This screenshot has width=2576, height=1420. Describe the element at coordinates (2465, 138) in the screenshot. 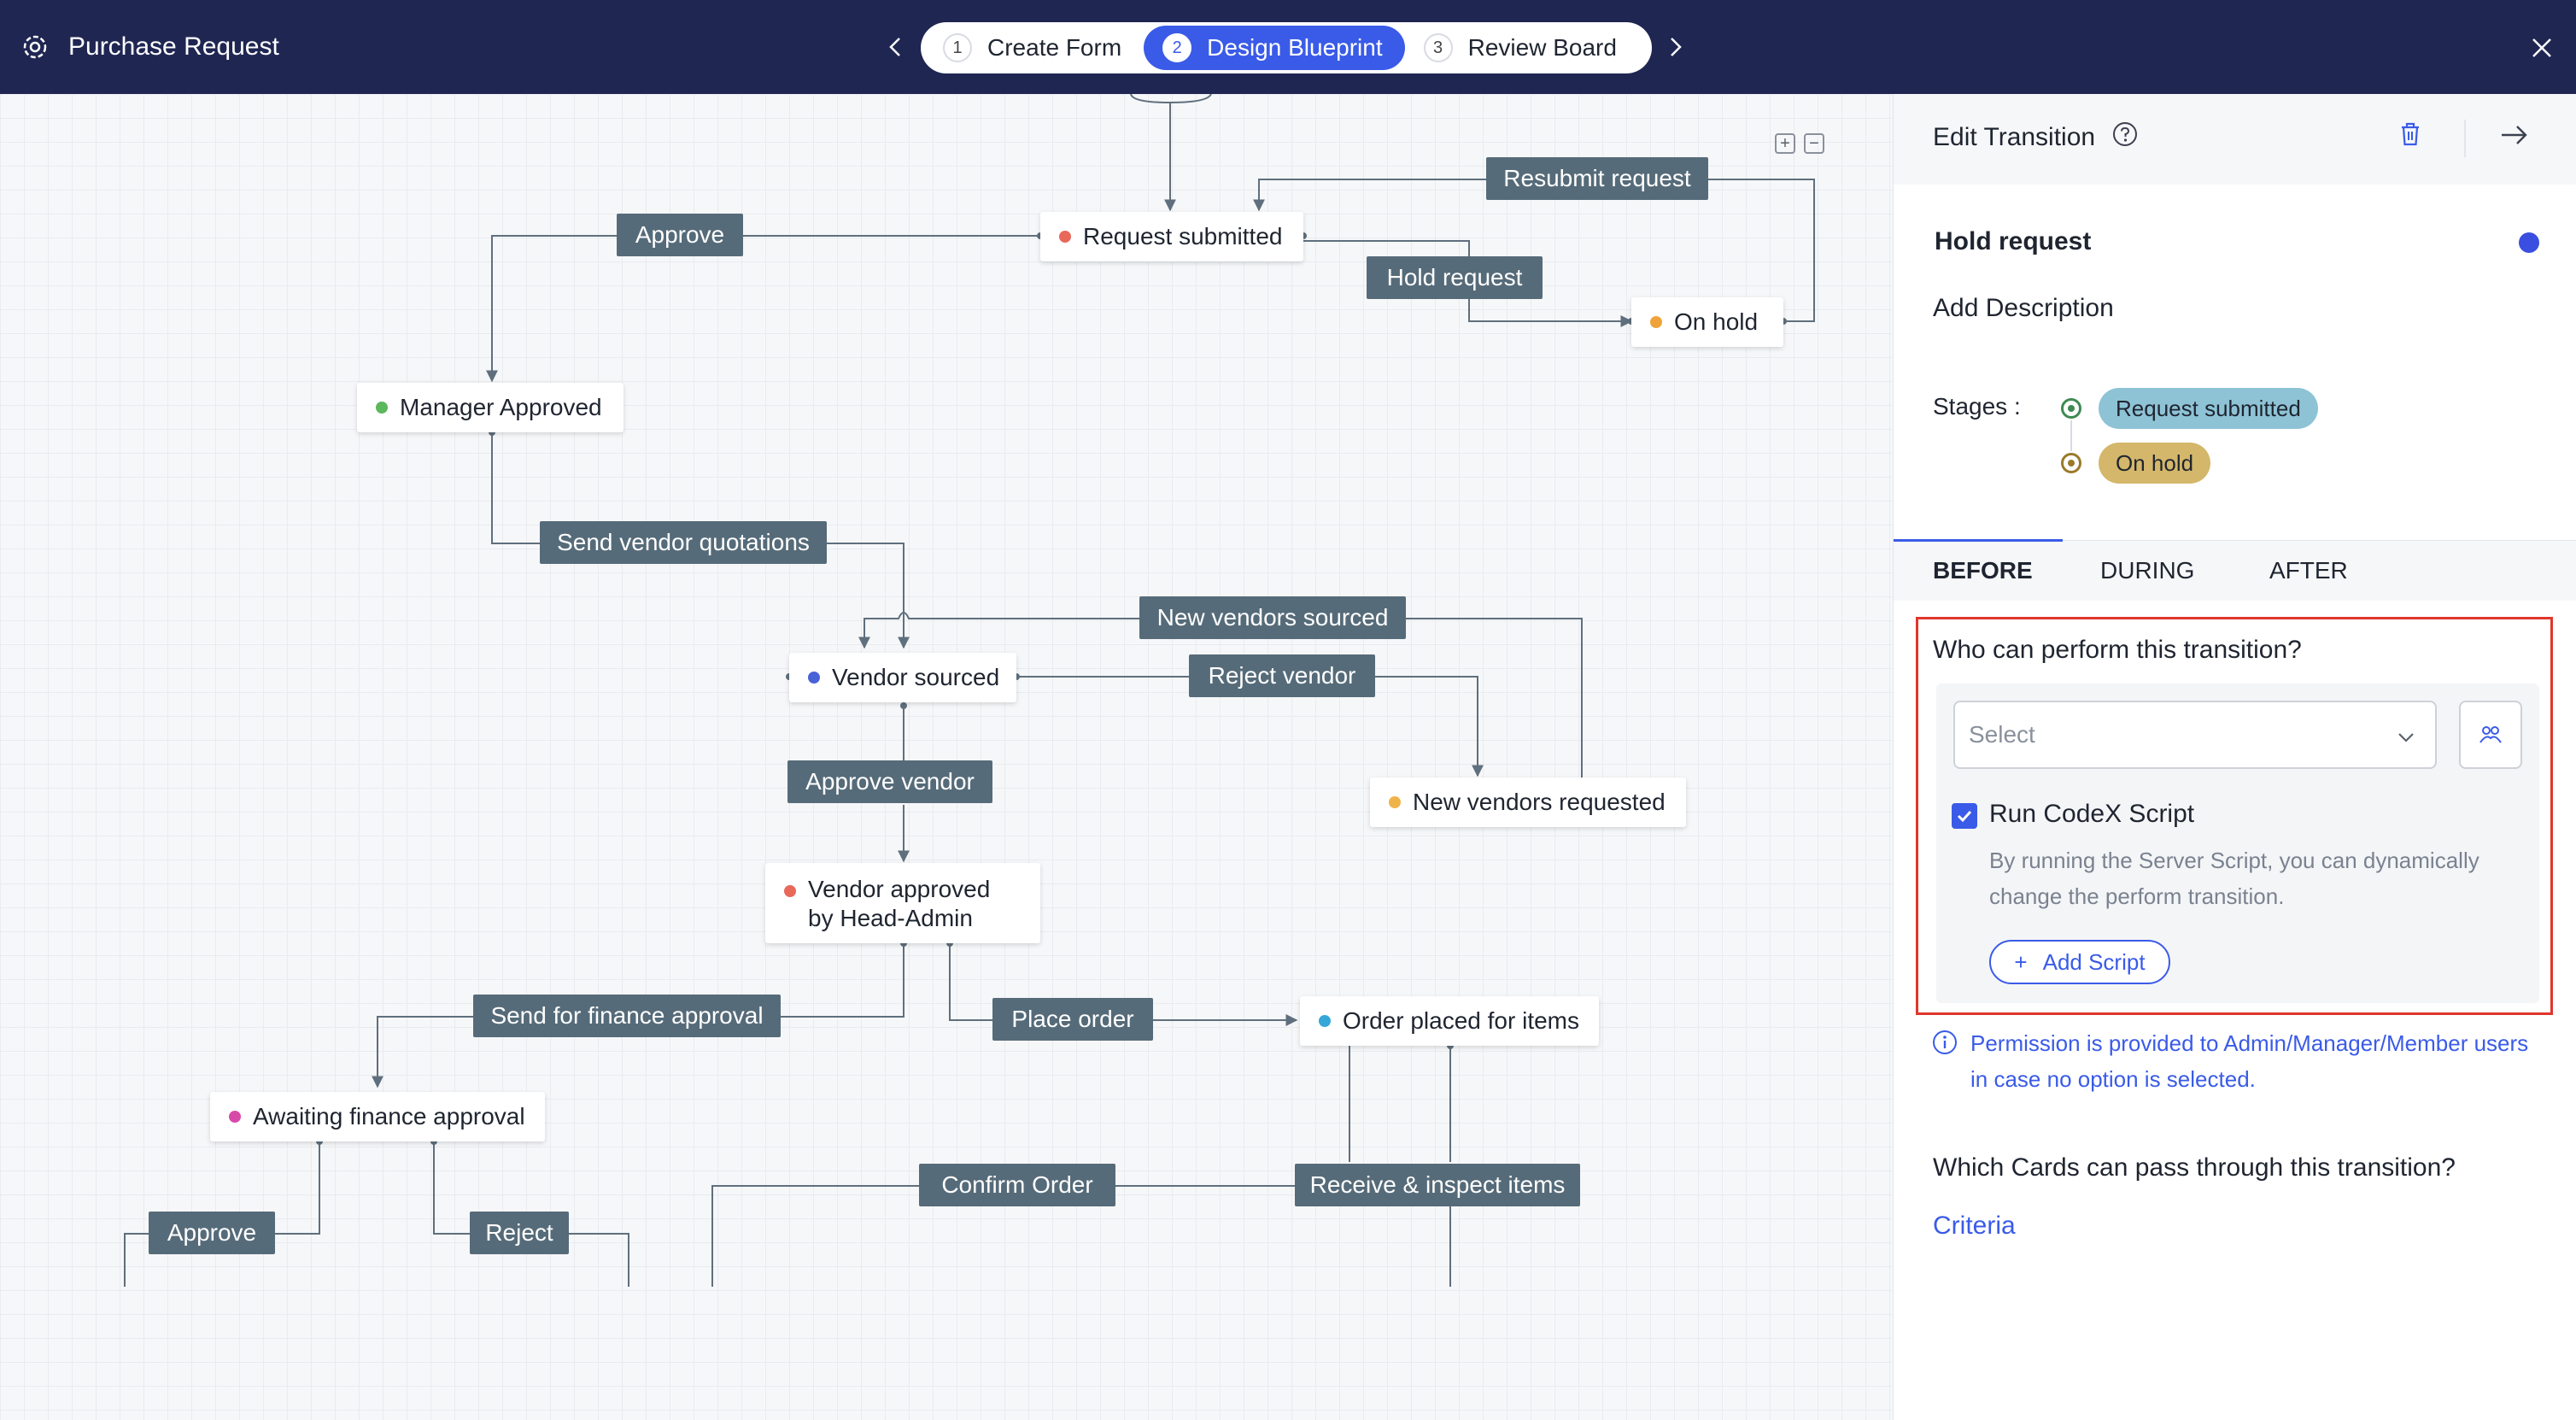

I see `header-divider` at that location.